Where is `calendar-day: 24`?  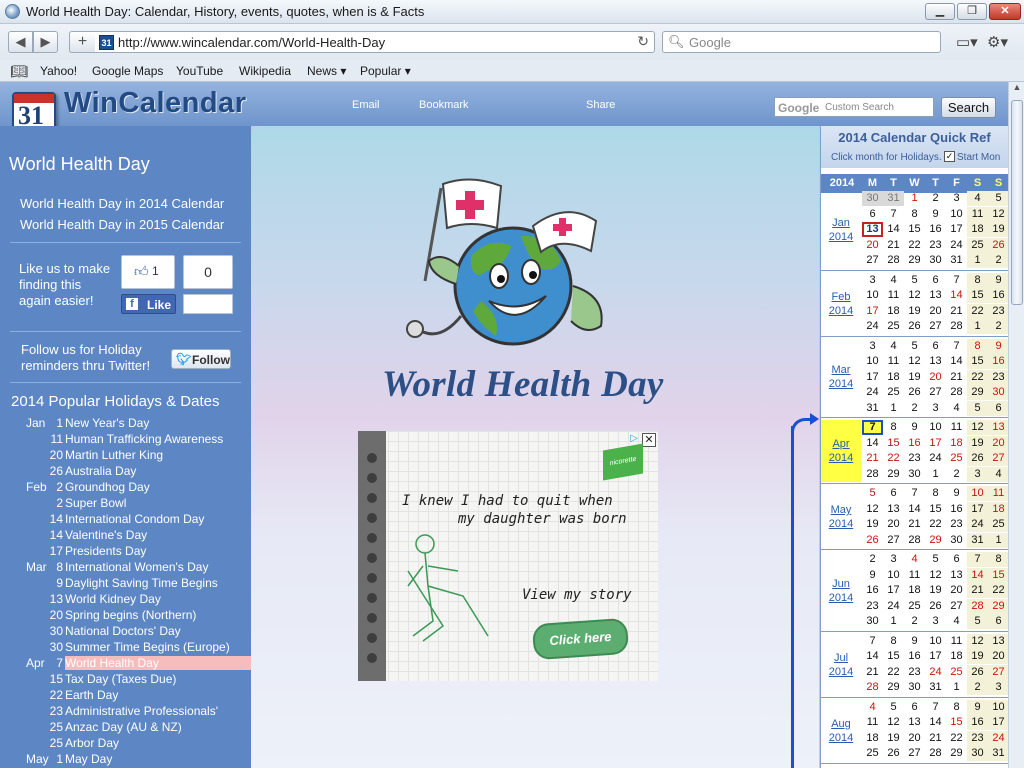
calendar-day: 24 is located at coordinates (872, 392).